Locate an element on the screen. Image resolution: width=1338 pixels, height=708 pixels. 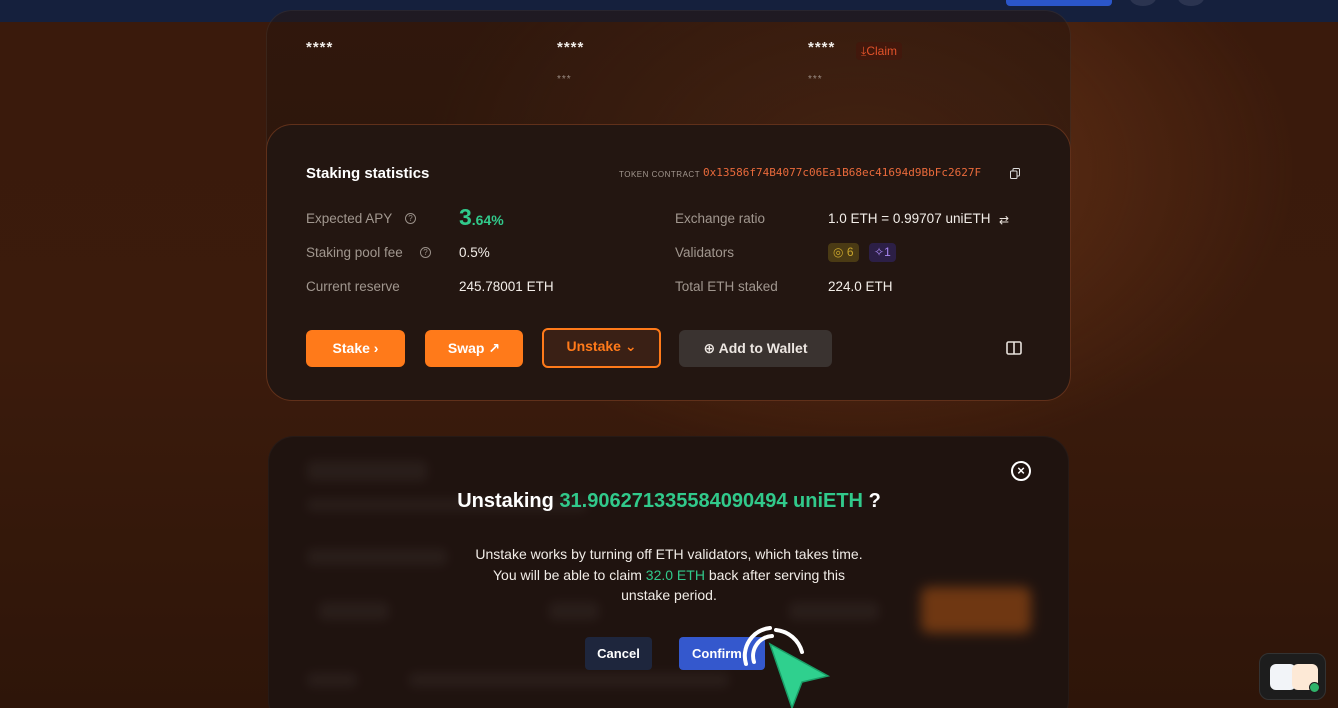
reward-value-3: **** is located at coordinates (822, 47).